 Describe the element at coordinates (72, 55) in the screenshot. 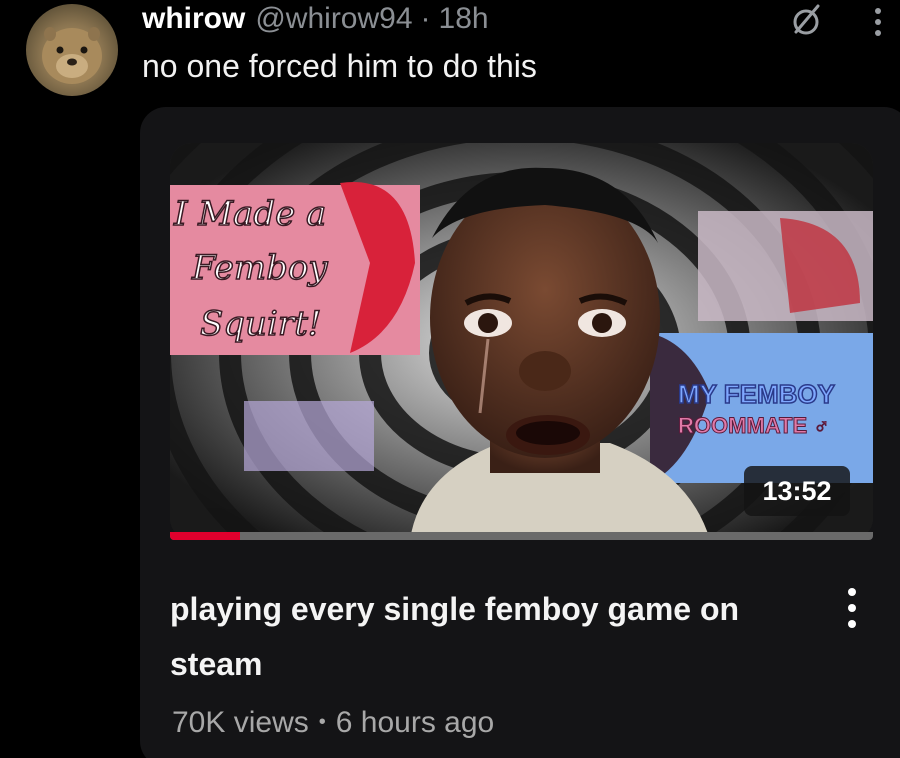

I see `avatar-image` at that location.